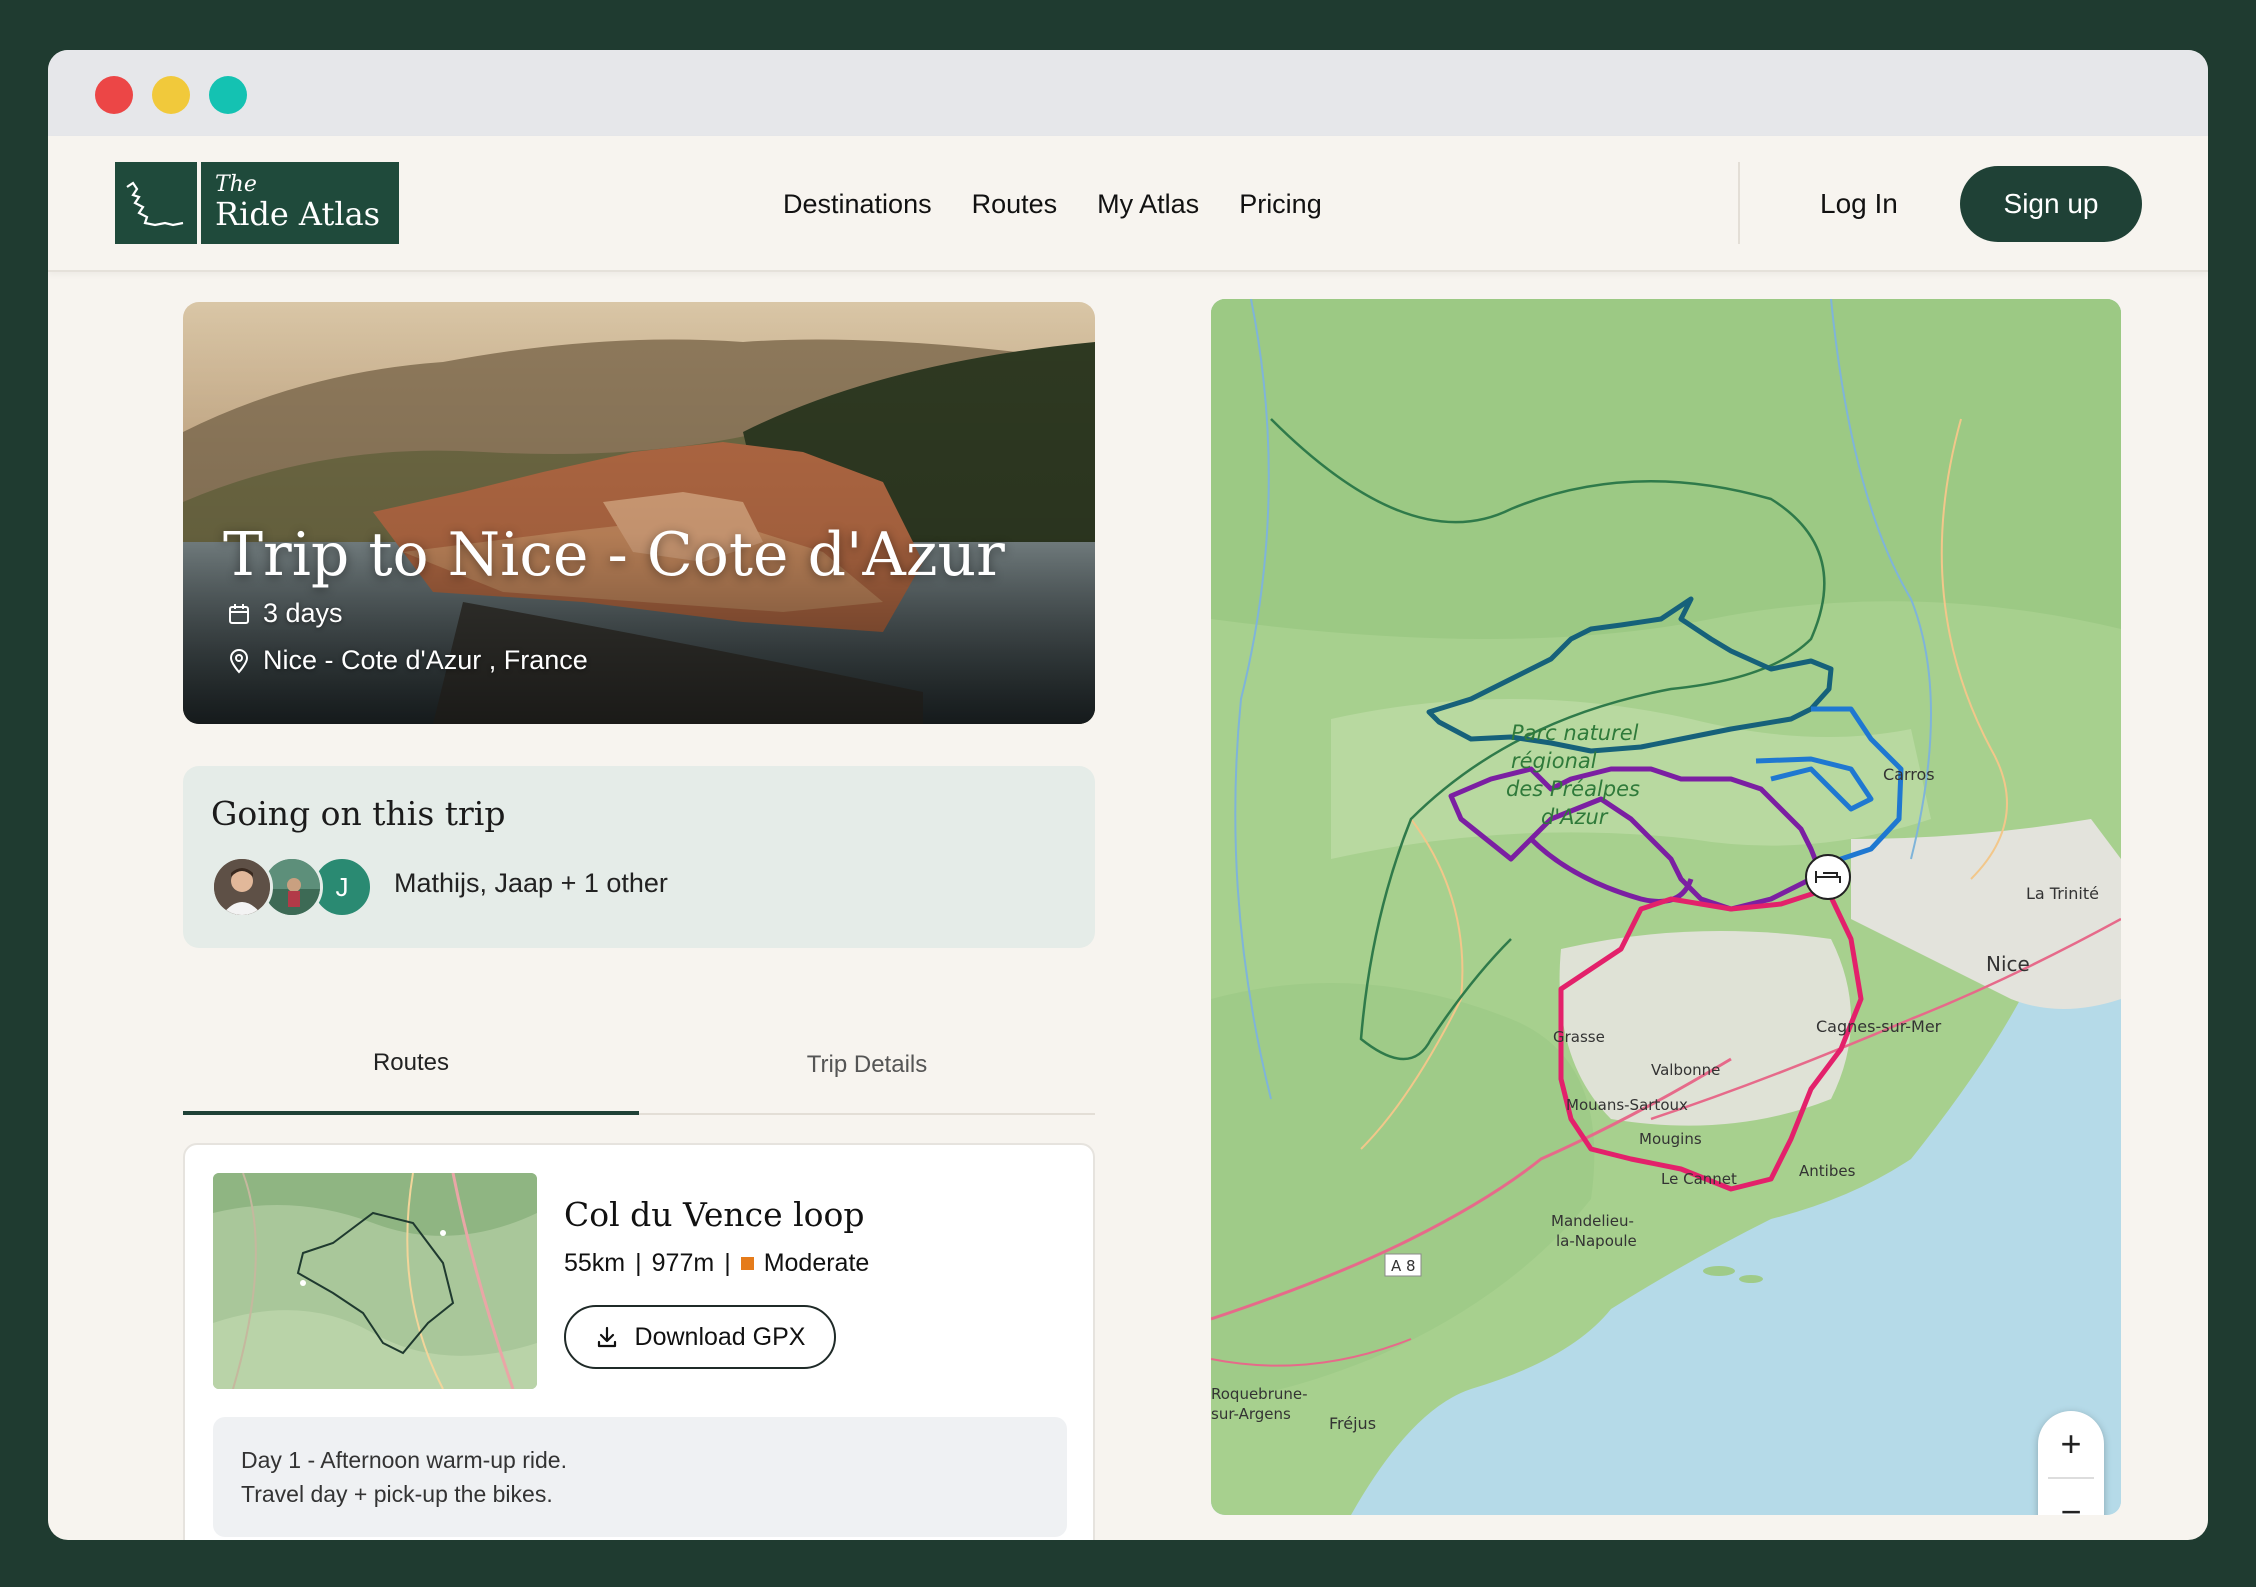 Image resolution: width=2256 pixels, height=1587 pixels. I want to click on brand-the: The, so click(236, 184).